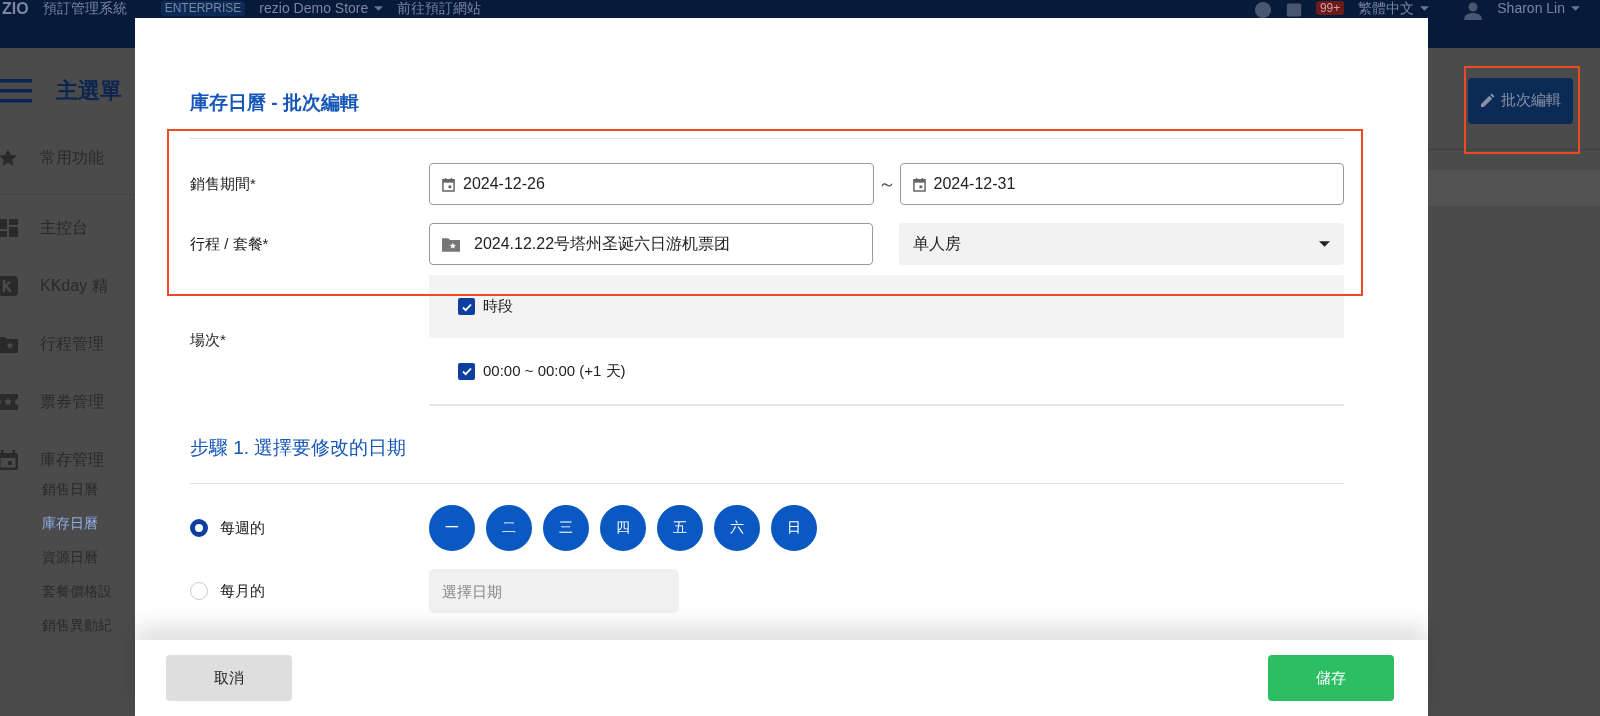 The height and width of the screenshot is (716, 1600). Describe the element at coordinates (1538, 8) in the screenshot. I see `user-menu: Sharon Lin` at that location.